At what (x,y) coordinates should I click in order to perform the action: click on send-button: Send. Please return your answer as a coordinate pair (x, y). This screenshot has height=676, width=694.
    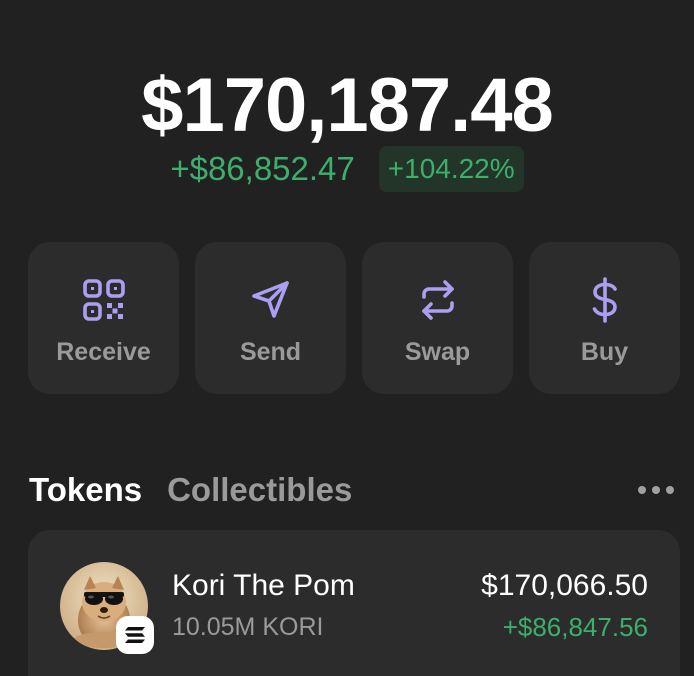
    Looking at the image, I should click on (270, 318).